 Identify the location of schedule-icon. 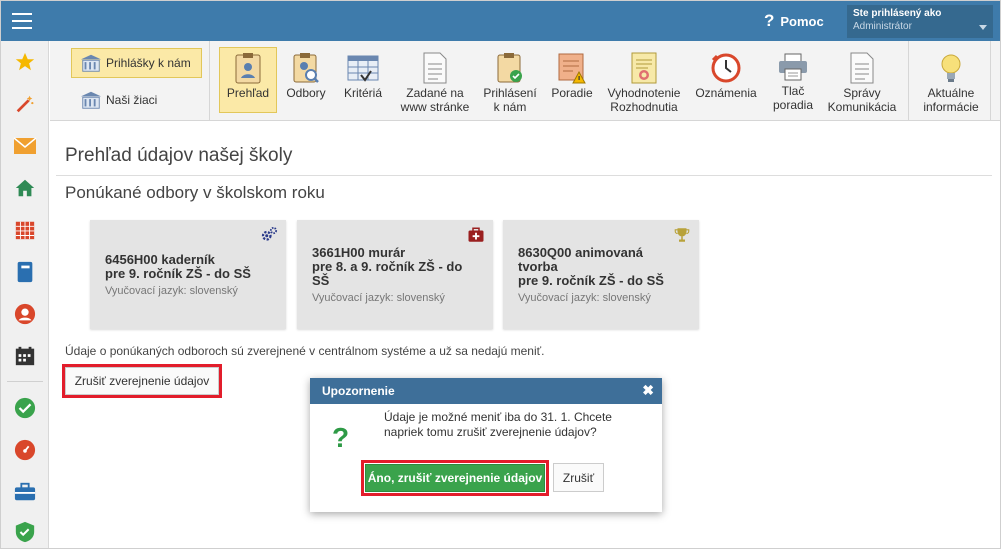
(25, 356).